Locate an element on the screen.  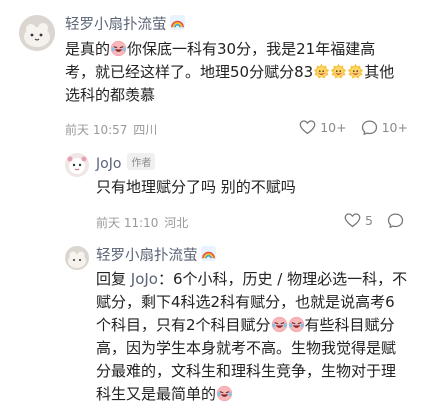
comment-actions: 10+ 10+ is located at coordinates (346, 127).